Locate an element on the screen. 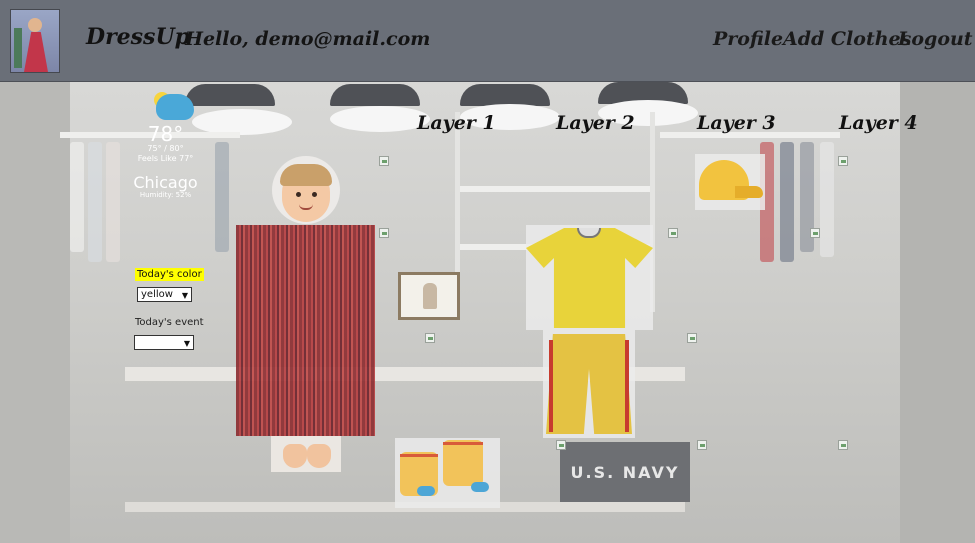 The image size is (975, 543). weather-city: Chicago is located at coordinates (165, 182).